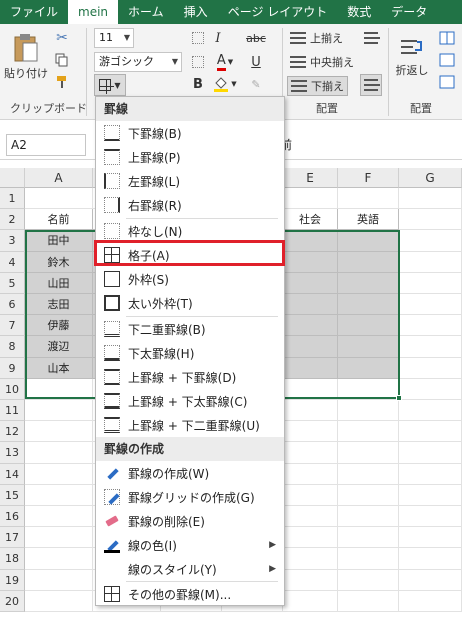 Image resolution: width=462 pixels, height=627 pixels. I want to click on menu-item-top-bottom-border: 上罫線 + 下罫線(D), so click(190, 377).